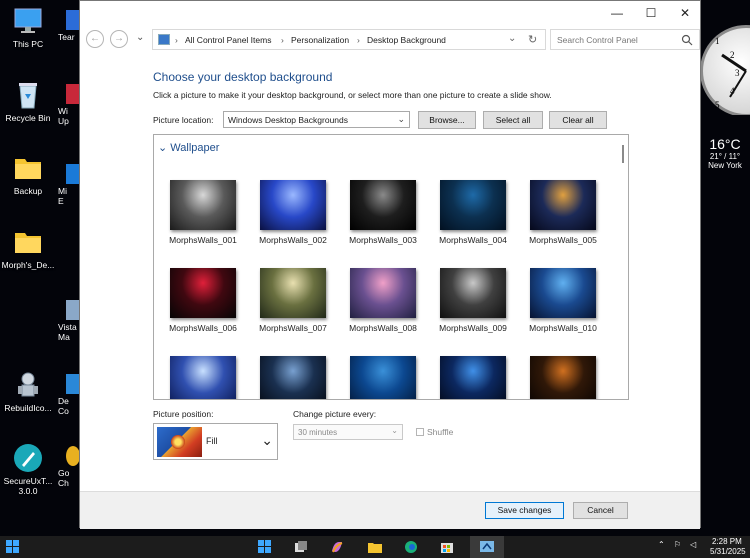 This screenshot has height=558, width=750. Describe the element at coordinates (621, 267) in the screenshot. I see `gallery-scrollbar` at that location.